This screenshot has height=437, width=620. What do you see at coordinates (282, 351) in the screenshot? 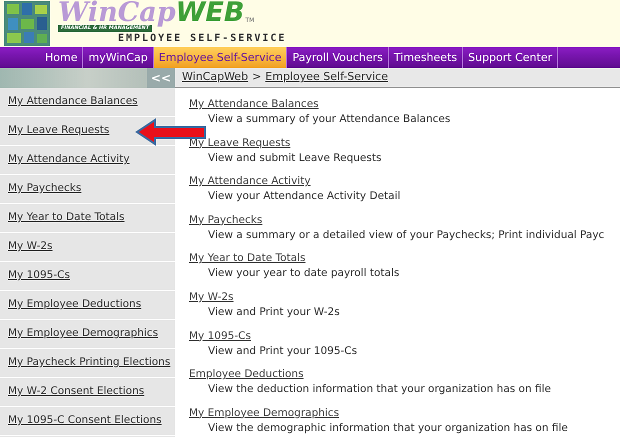
I see `section-description: View and Print your 1095-Cs` at bounding box center [282, 351].